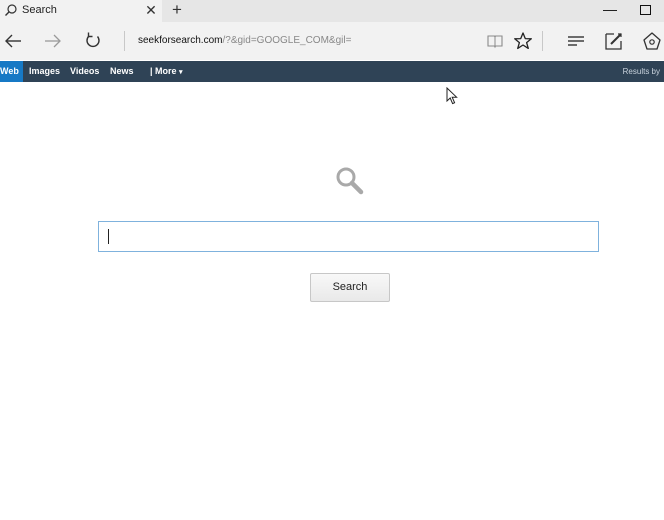  I want to click on new-tab-button: +, so click(177, 10).